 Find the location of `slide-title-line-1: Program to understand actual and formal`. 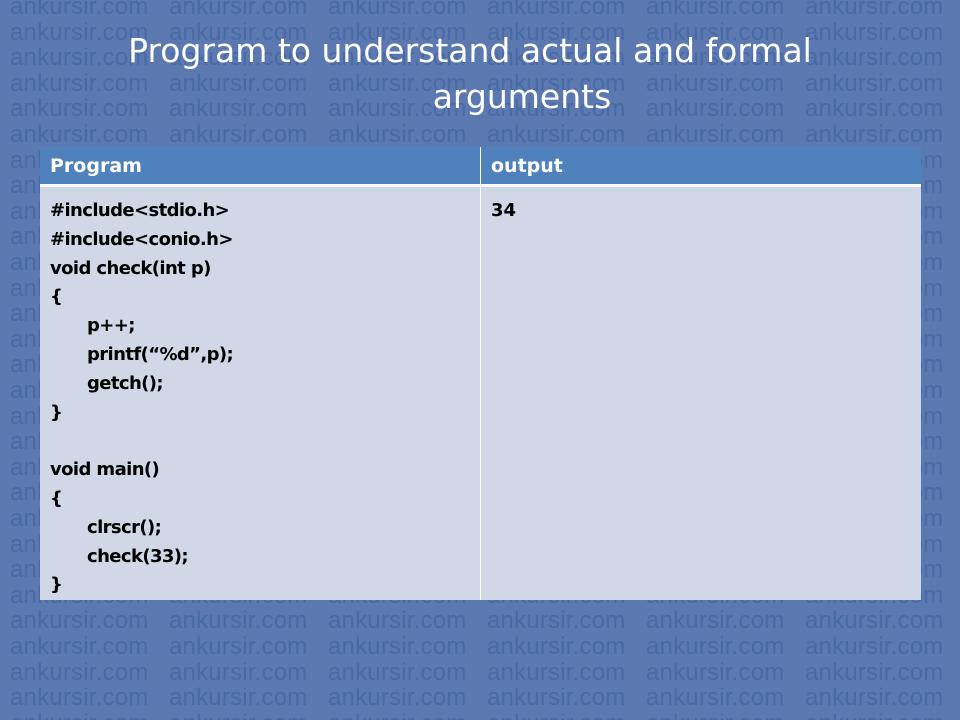

slide-title-line-1: Program to understand actual and formal is located at coordinates (470, 50).